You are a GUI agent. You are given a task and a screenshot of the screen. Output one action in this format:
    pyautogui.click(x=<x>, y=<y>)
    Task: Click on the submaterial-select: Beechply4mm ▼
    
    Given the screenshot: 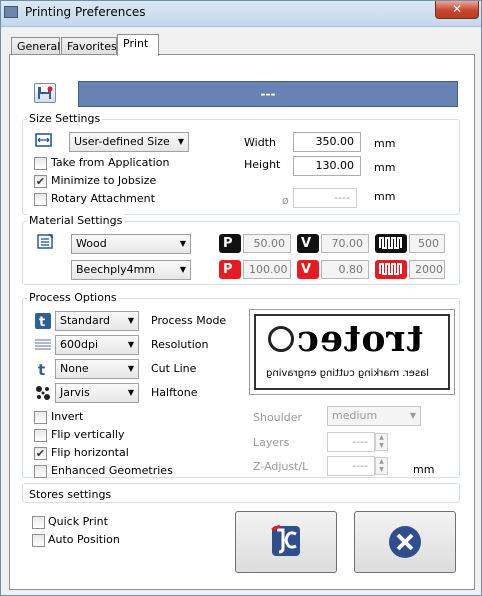 What is the action you would take?
    pyautogui.click(x=131, y=270)
    